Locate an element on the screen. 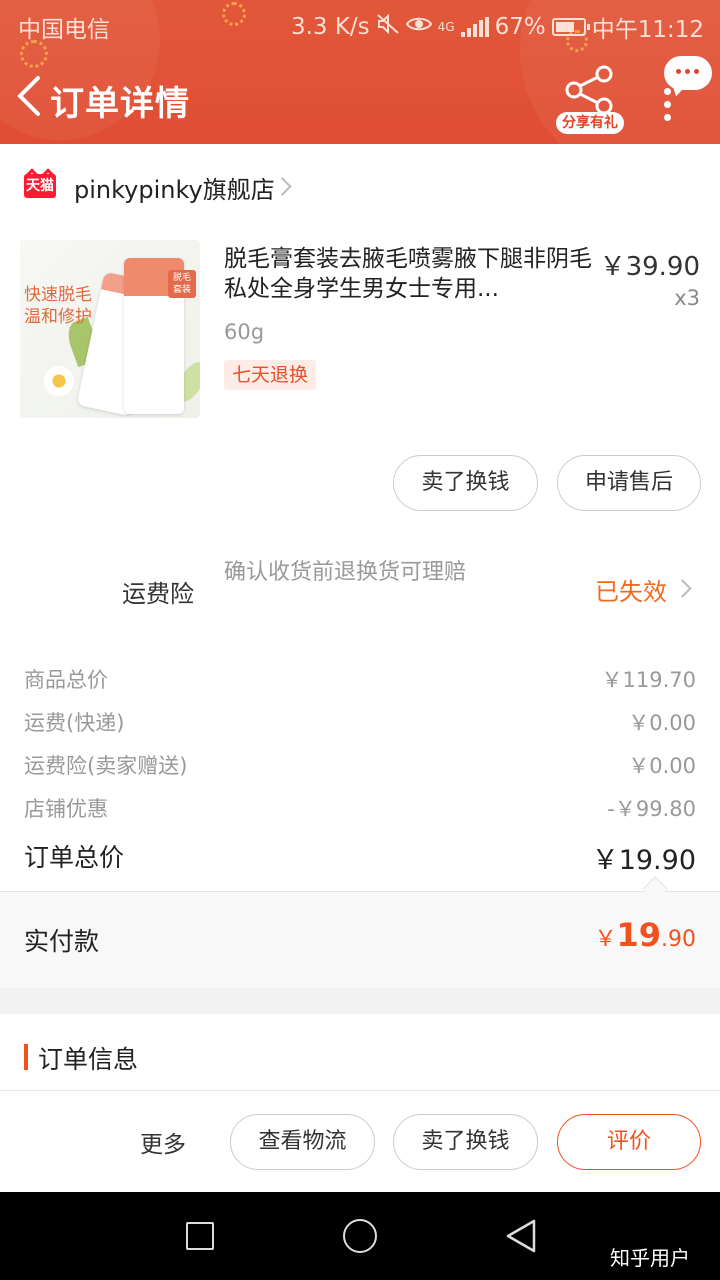 Image resolution: width=720 pixels, height=1280 pixels. price-row-label: 运费险(卖家赠送) is located at coordinates (106, 766).